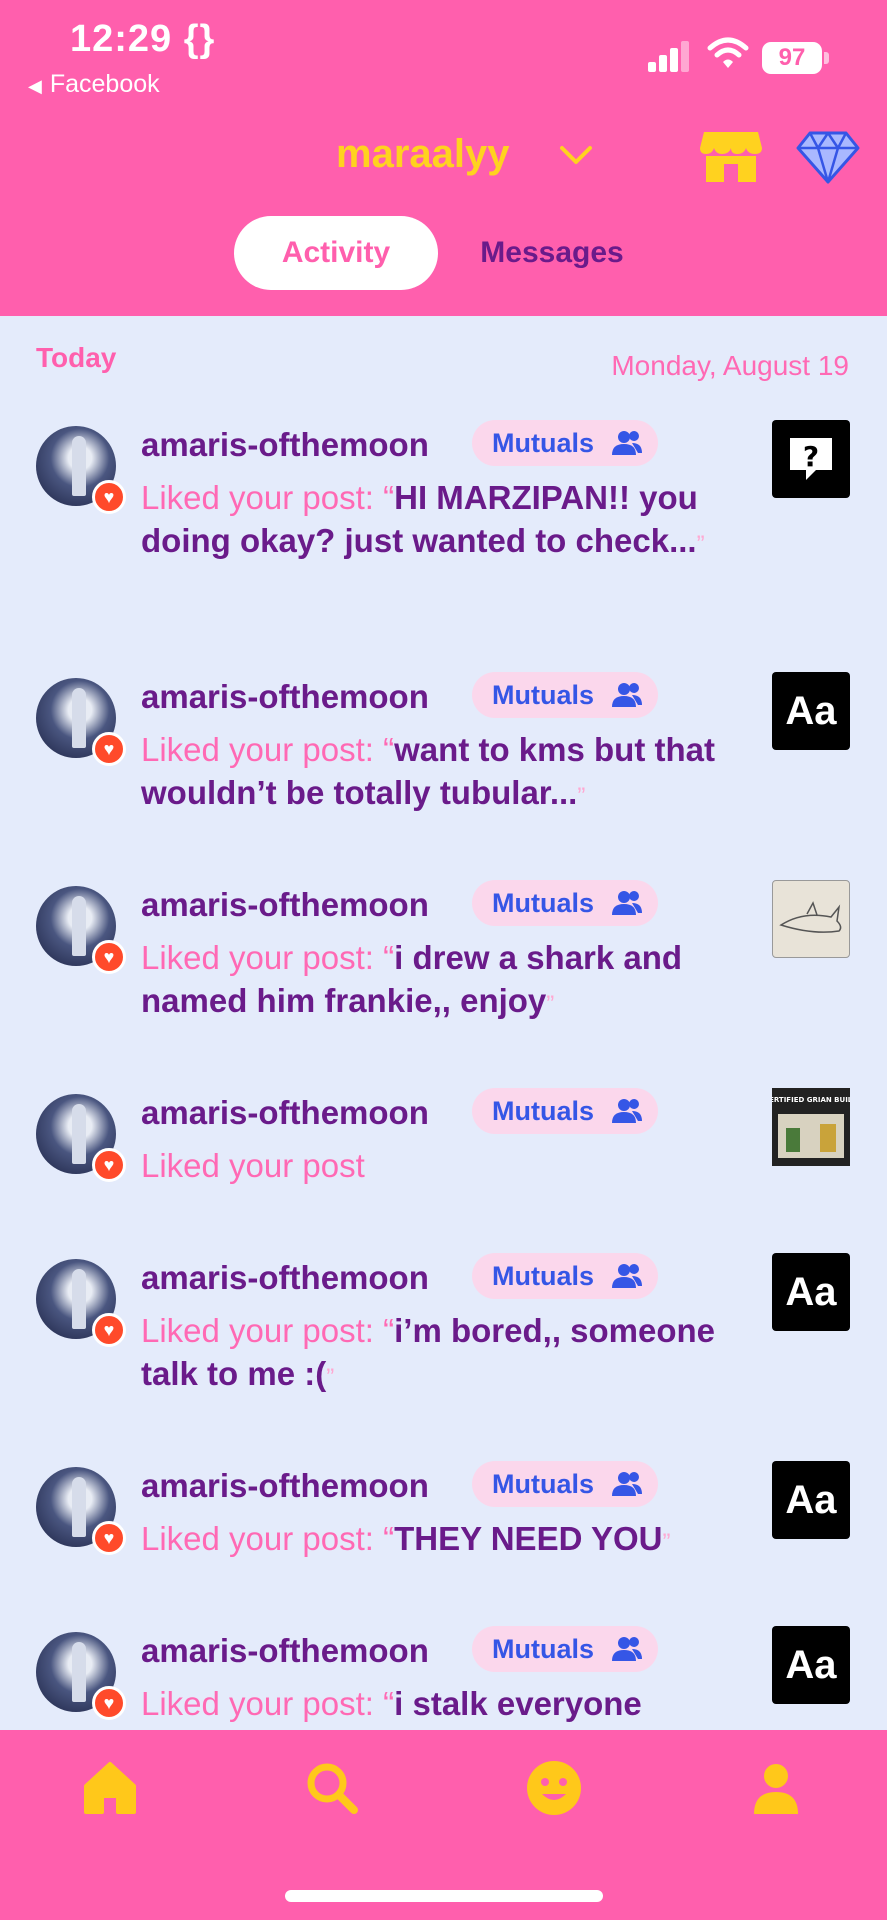  What do you see at coordinates (444, 1896) in the screenshot?
I see `home-indicator` at bounding box center [444, 1896].